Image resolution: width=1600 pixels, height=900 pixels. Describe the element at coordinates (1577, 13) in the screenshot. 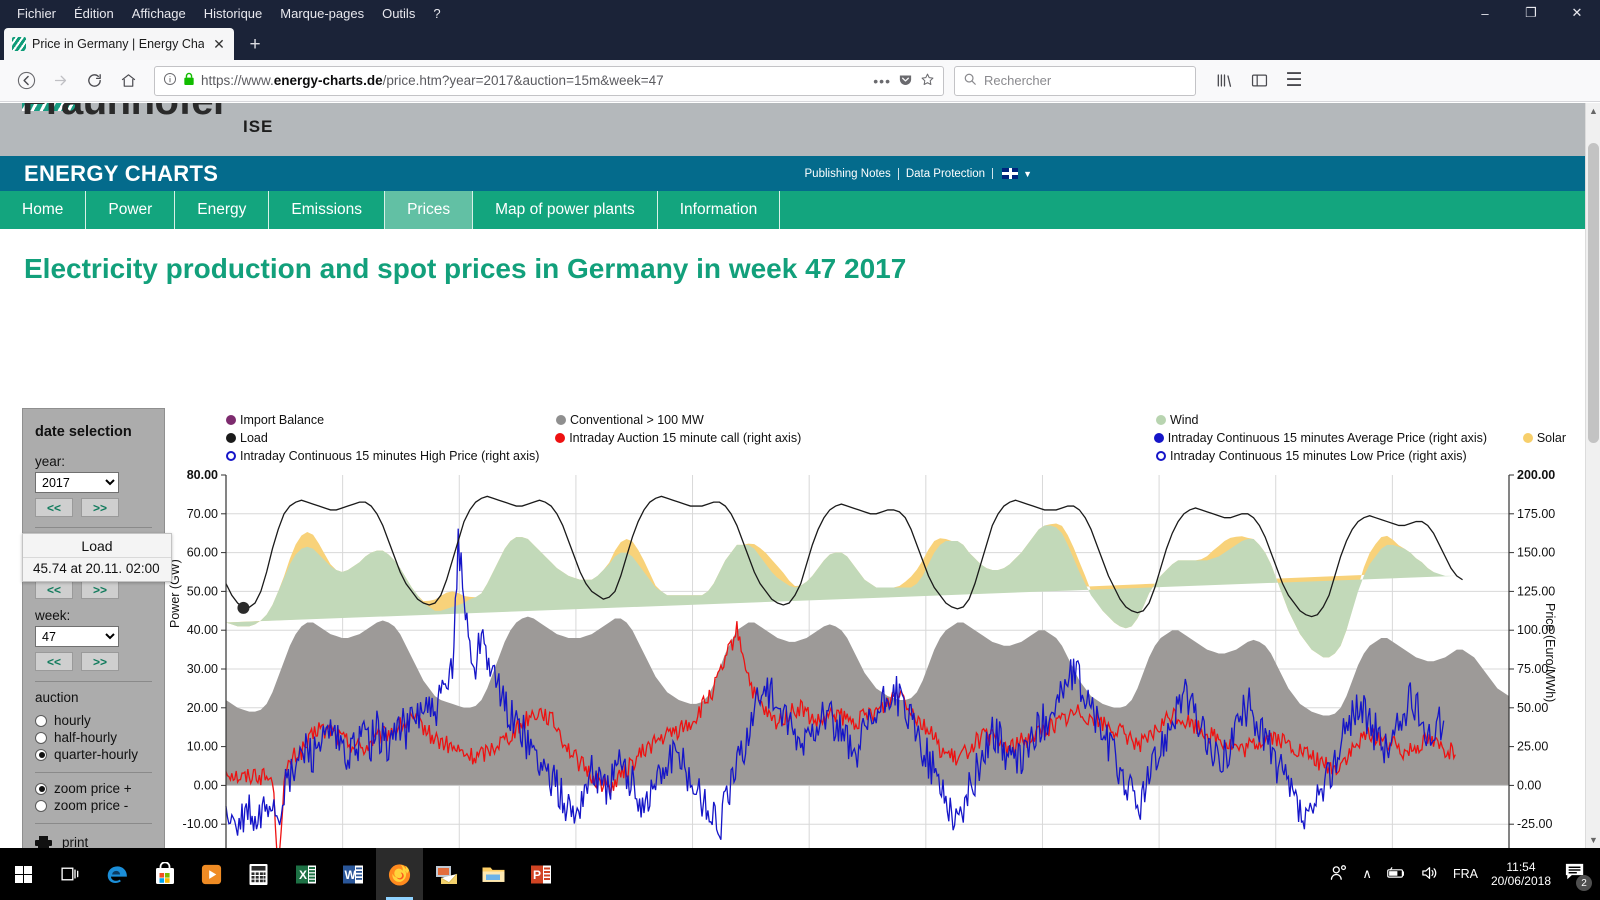

I see `close-button: ✕` at that location.